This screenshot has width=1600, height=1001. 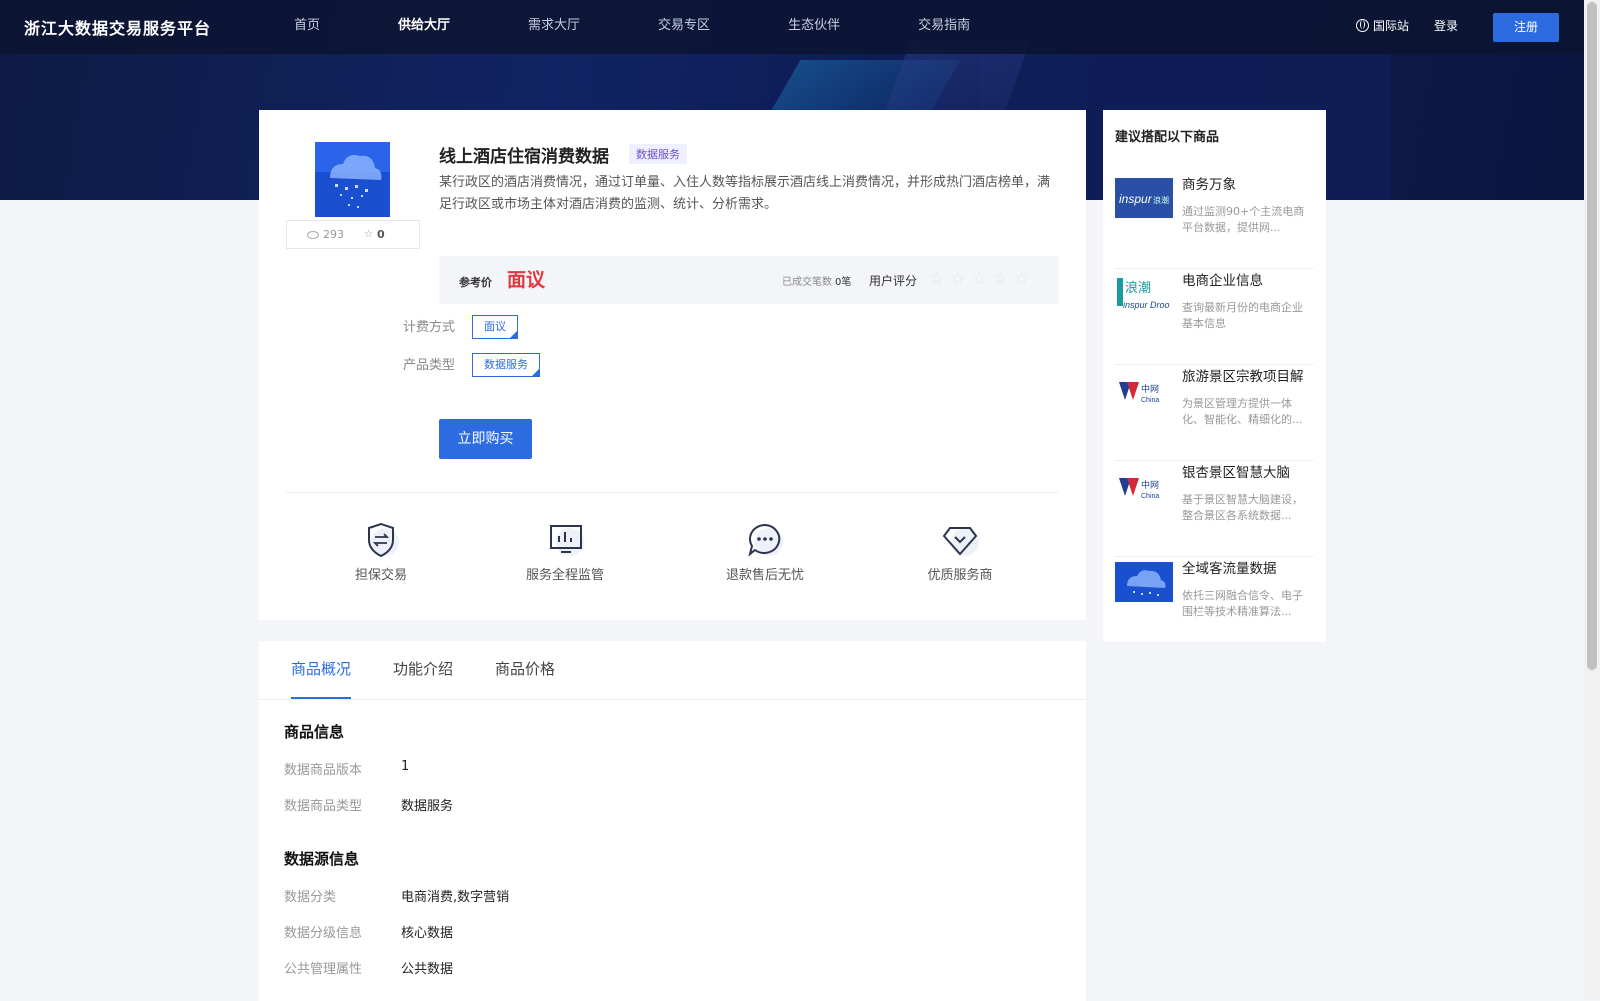 What do you see at coordinates (310, 897) in the screenshot?
I see `category-label: 数据分类` at bounding box center [310, 897].